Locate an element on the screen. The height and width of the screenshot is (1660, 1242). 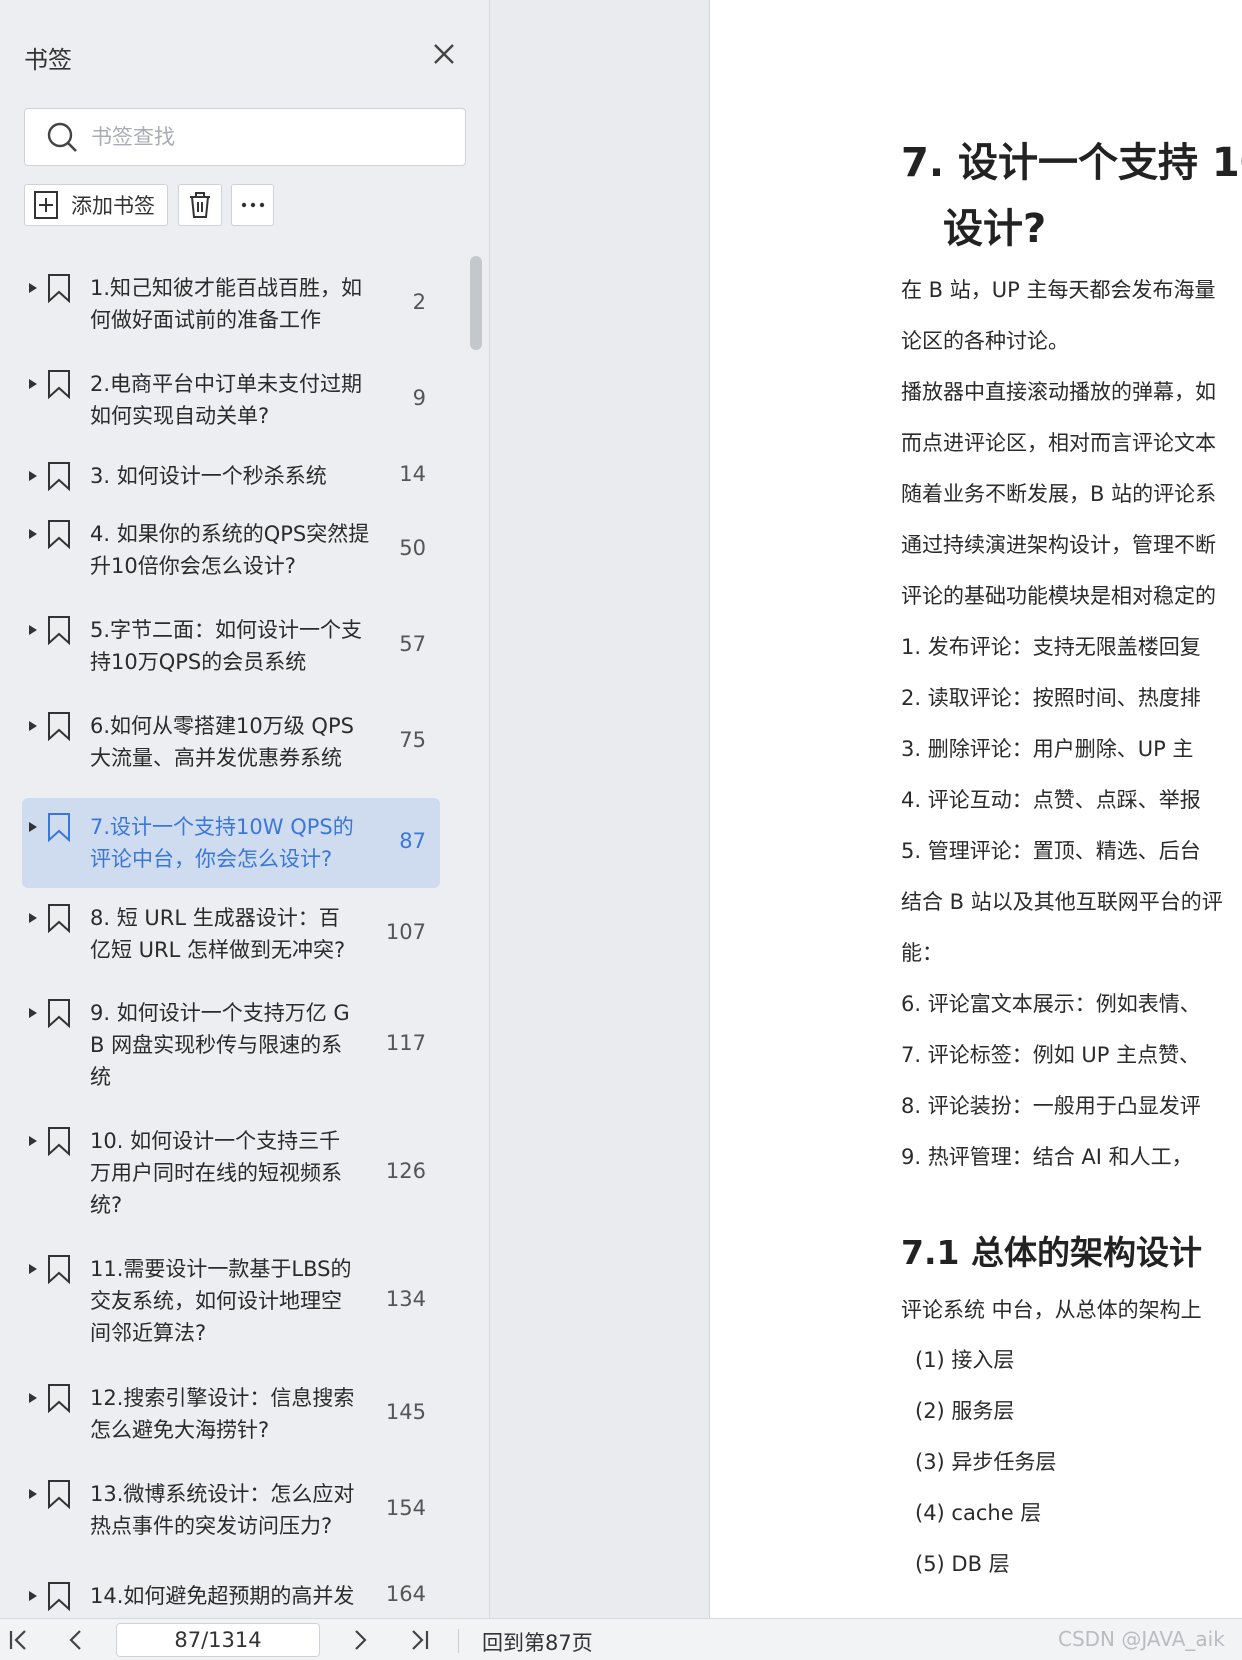
navigation-bar: 回到第87页 CSDN @JAVA_aik is located at coordinates (621, 1639).